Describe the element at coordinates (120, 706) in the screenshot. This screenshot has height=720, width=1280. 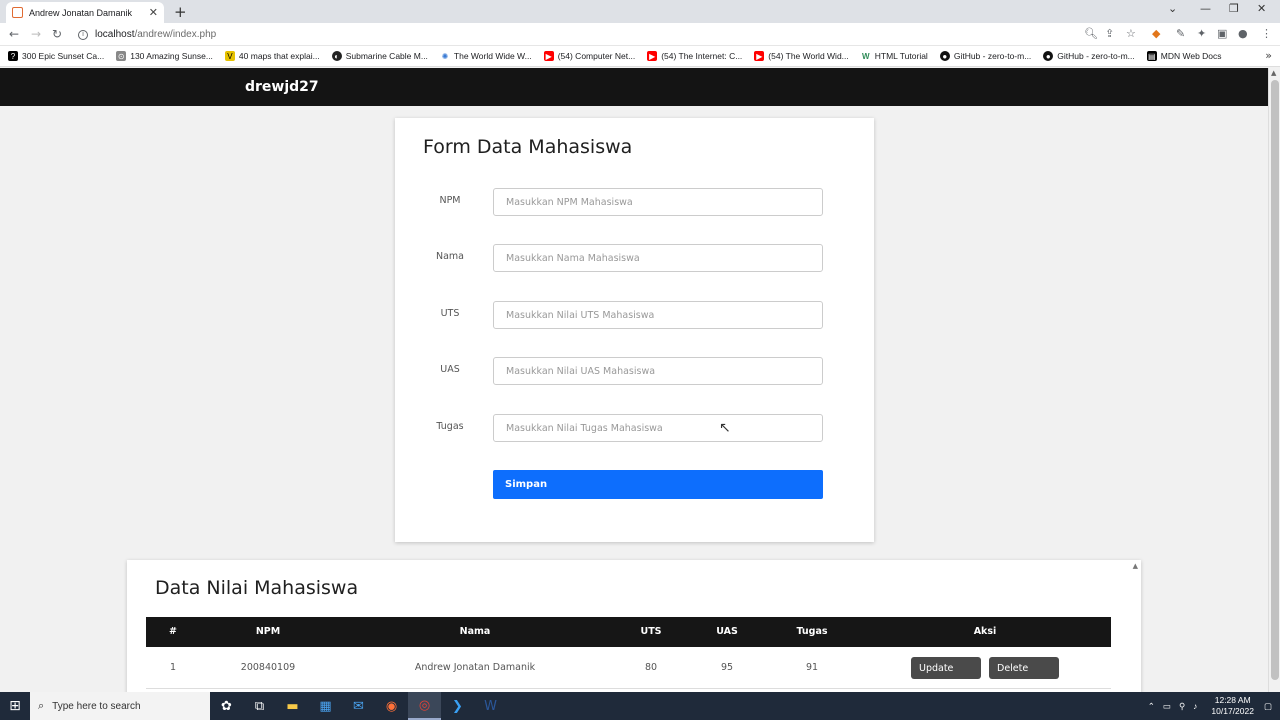
I see `taskbar-search: ⌕ Type here to search` at that location.